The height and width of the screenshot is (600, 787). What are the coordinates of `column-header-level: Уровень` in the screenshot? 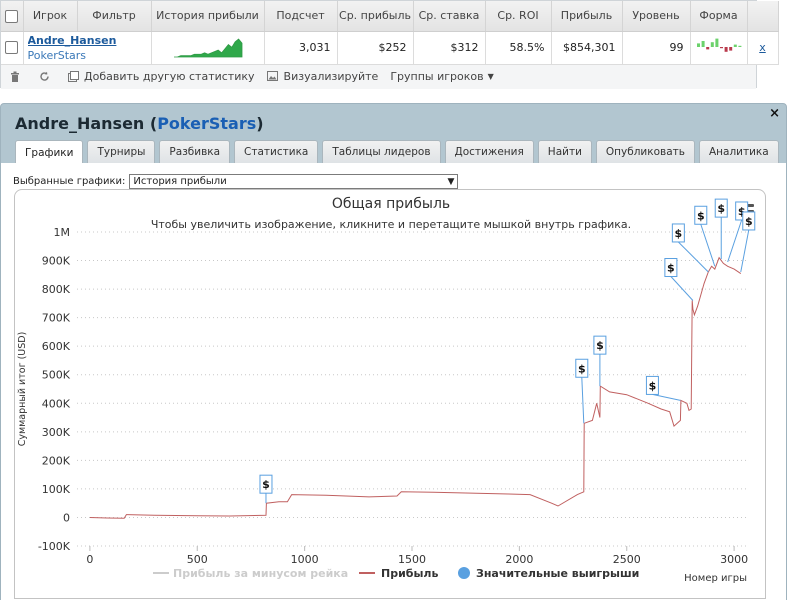 It's located at (656, 16).